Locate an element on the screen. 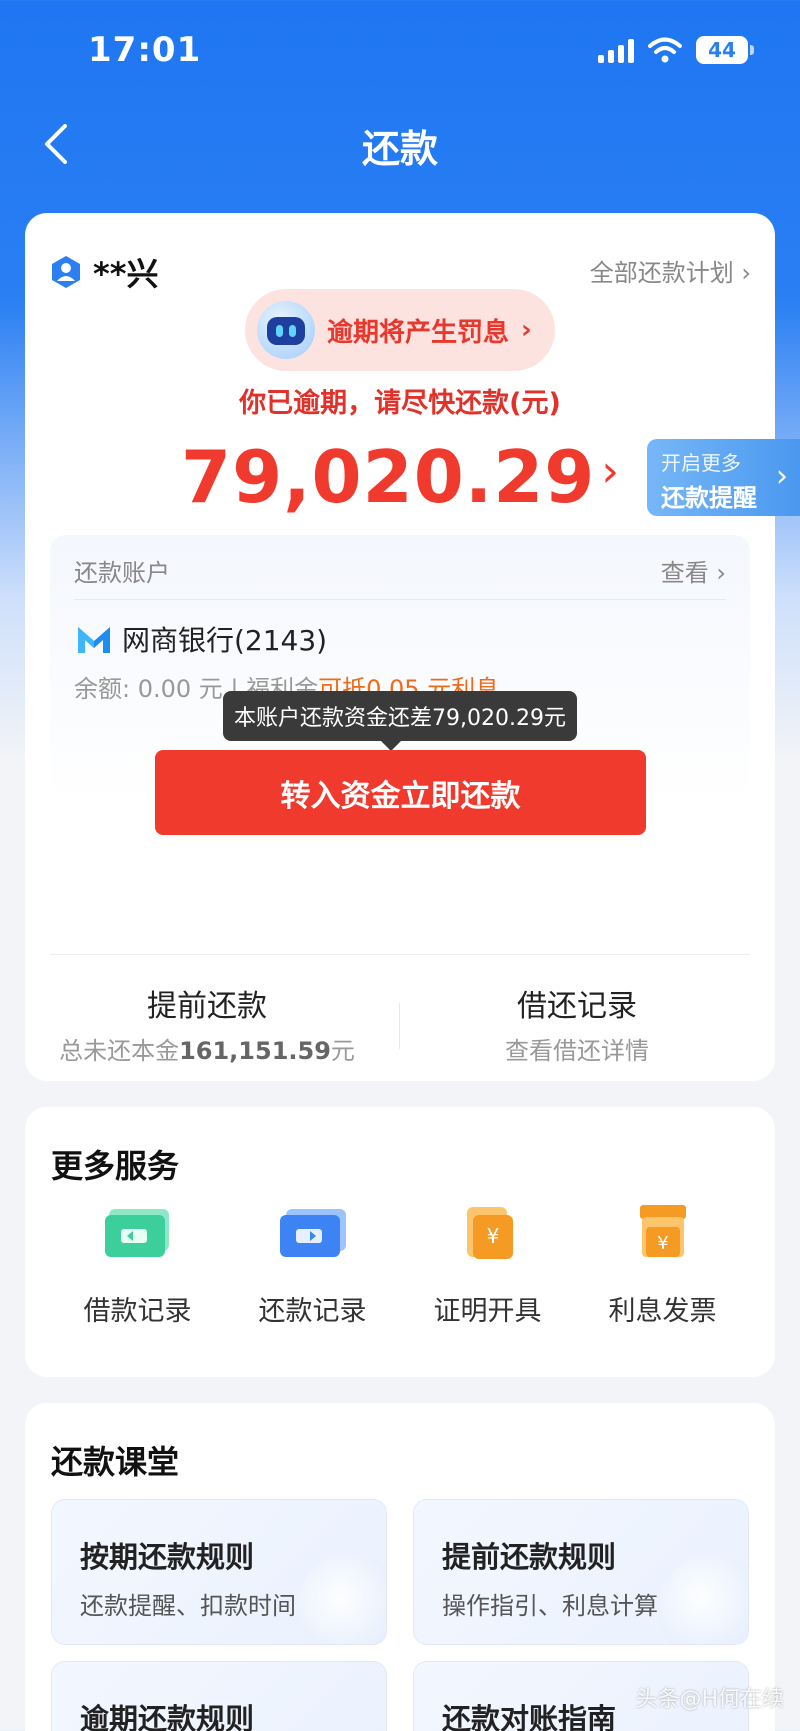 This screenshot has width=800, height=1731. classroom-item: 逾期还款规则 is located at coordinates (219, 1696).